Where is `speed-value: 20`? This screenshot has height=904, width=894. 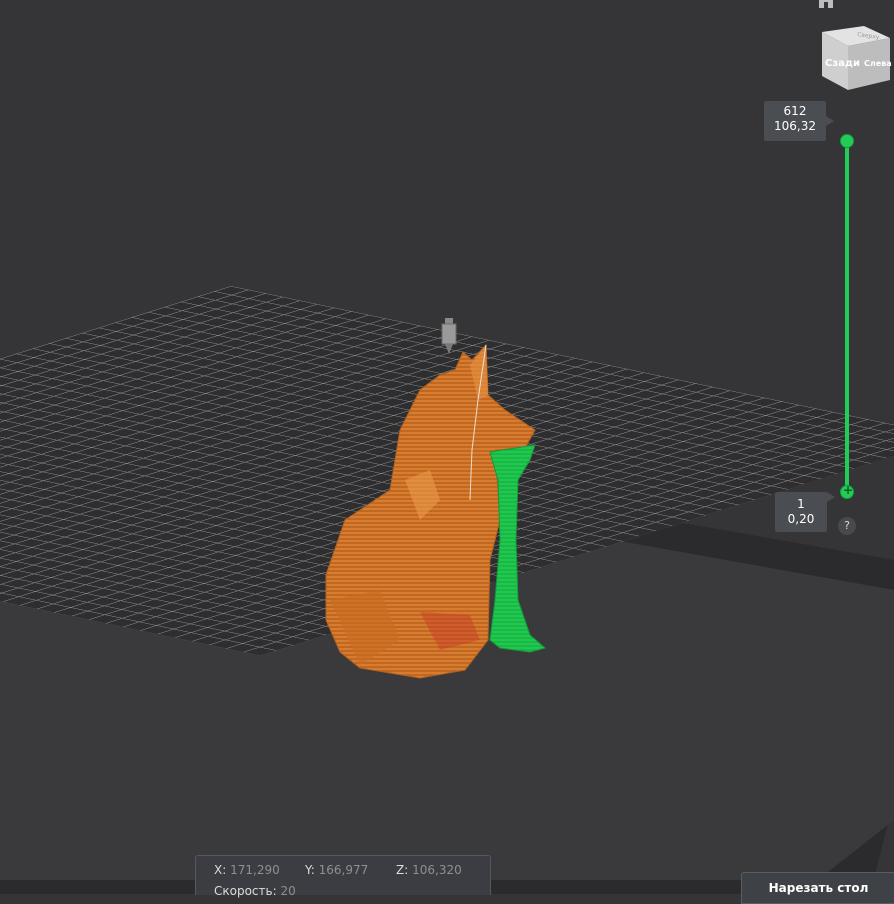
speed-value: 20 is located at coordinates (288, 891).